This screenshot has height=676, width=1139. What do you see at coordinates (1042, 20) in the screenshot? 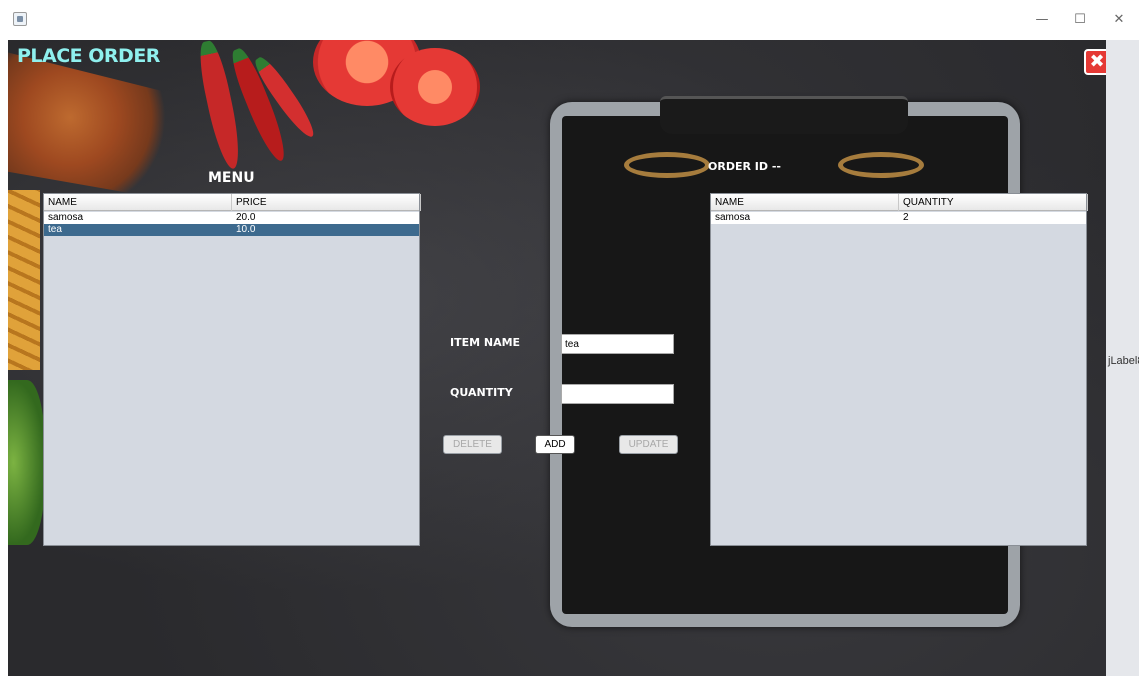
I see `minimize-button: —` at bounding box center [1042, 20].